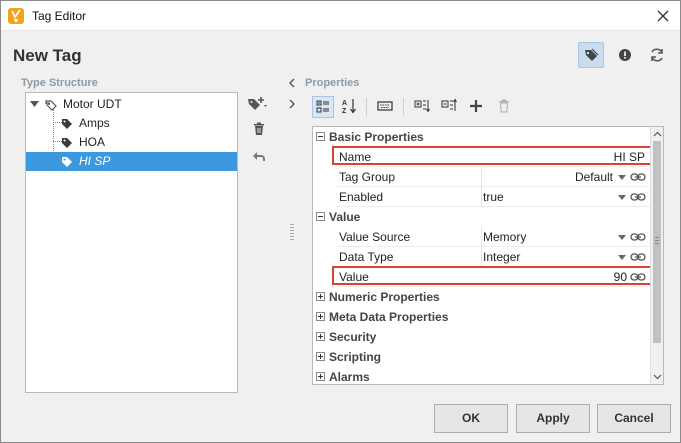  What do you see at coordinates (657, 242) in the screenshot?
I see `scrollbar-thumb` at bounding box center [657, 242].